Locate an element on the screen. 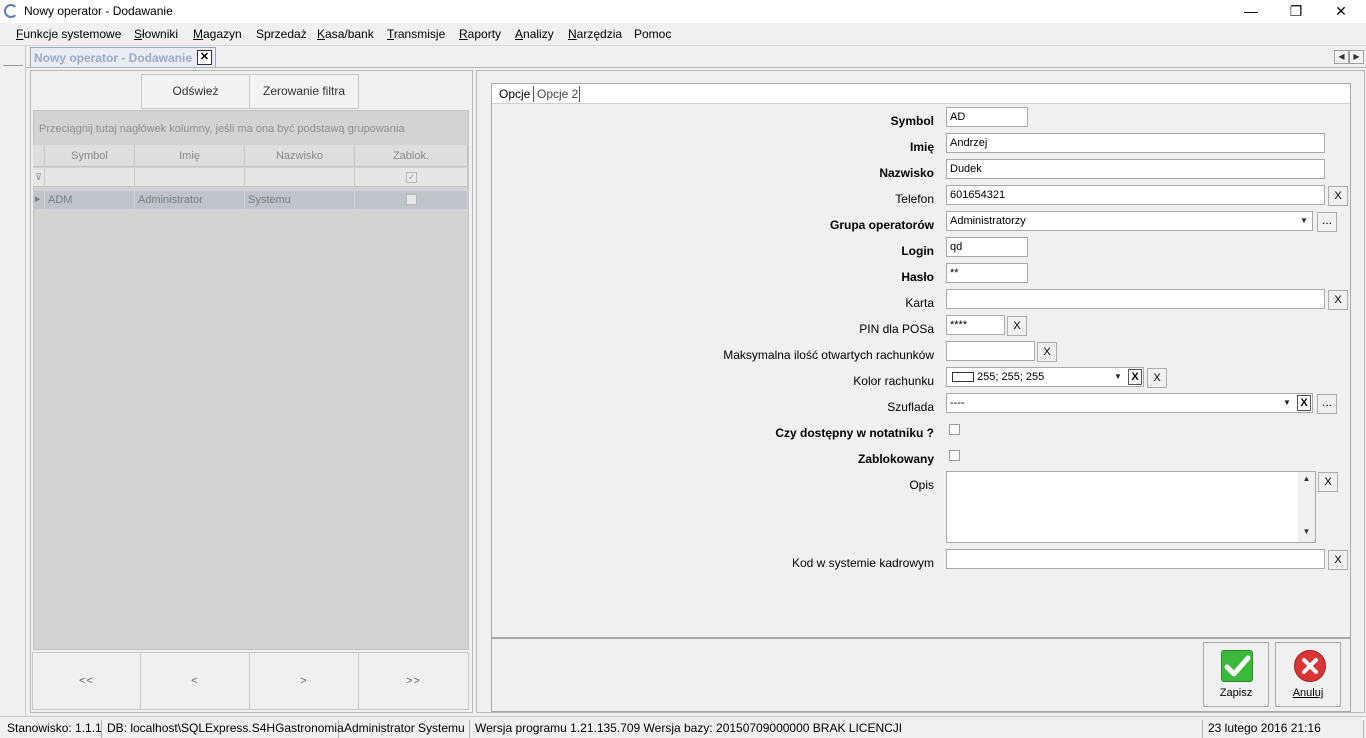 This screenshot has height=738, width=1366. pager-first-button: << is located at coordinates (86, 681).